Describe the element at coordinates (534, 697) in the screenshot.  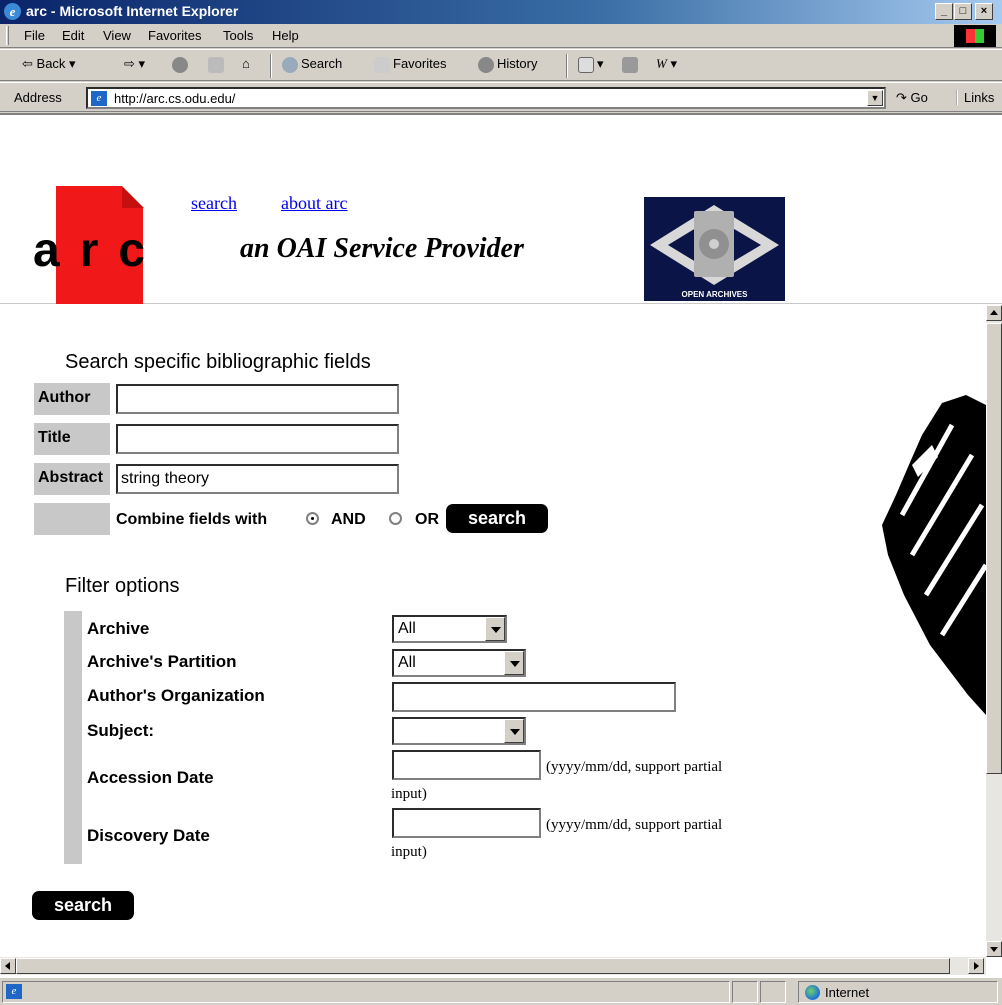
I see `organization-input` at that location.